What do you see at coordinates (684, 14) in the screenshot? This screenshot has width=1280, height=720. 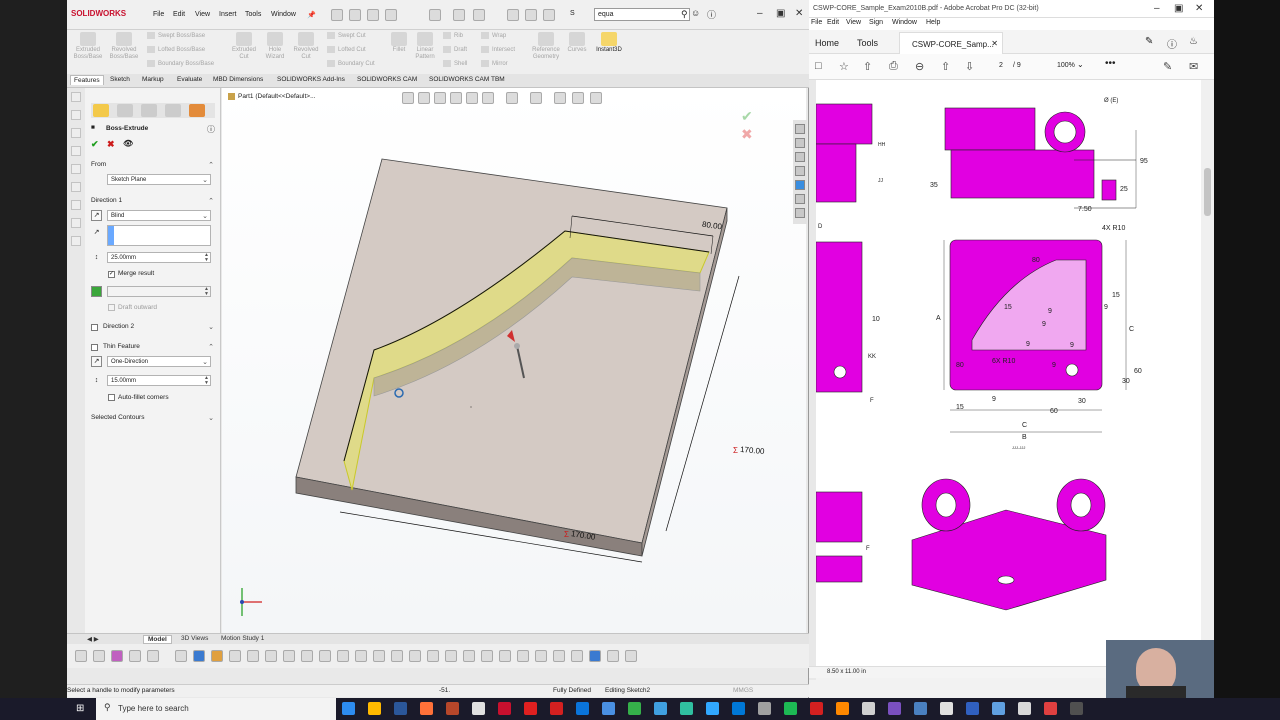 I see `search-icon: ⚲` at bounding box center [684, 14].